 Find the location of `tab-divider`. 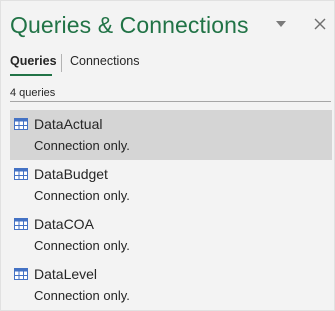

tab-divider is located at coordinates (61, 63).